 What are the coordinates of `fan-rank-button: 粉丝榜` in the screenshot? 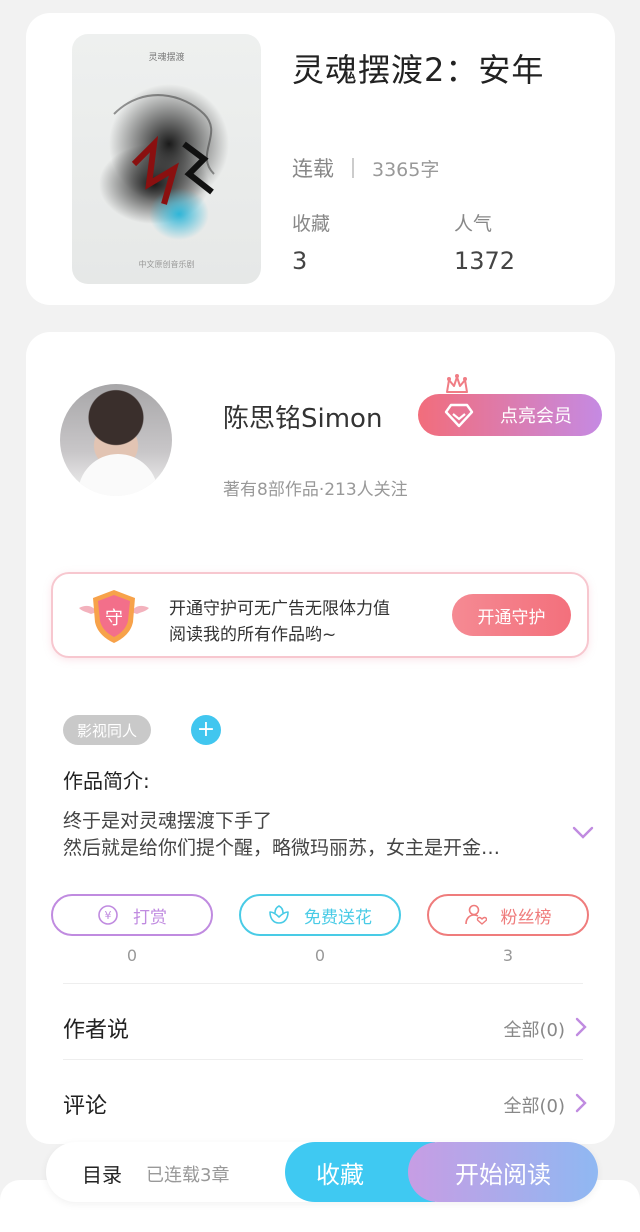 It's located at (508, 915).